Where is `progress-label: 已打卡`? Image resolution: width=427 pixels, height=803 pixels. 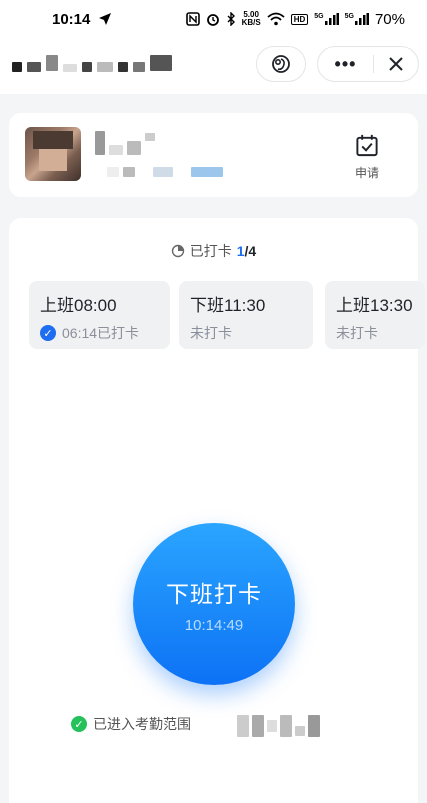 progress-label: 已打卡 is located at coordinates (210, 251).